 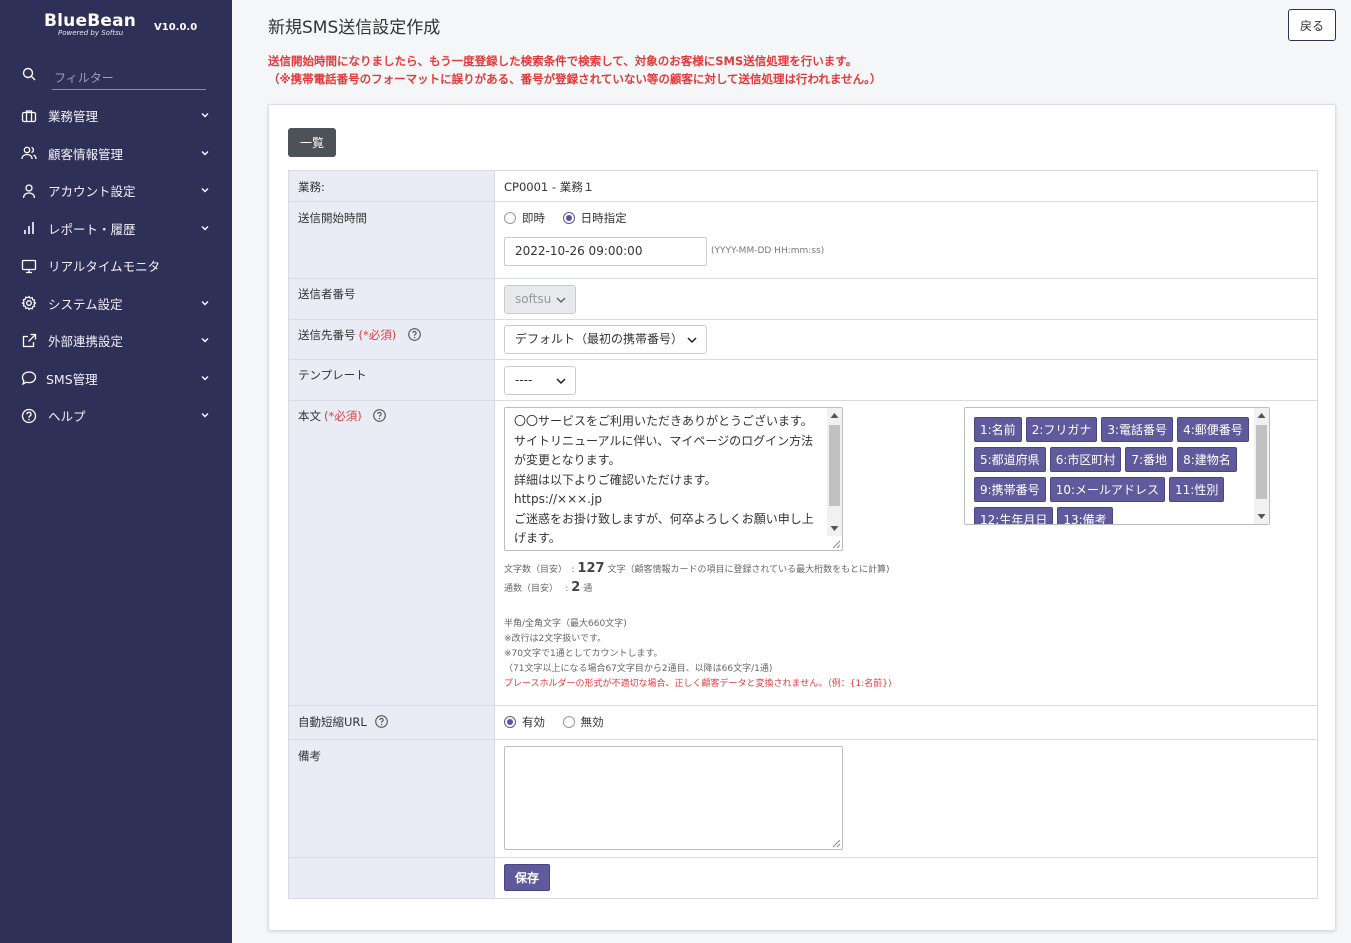 I want to click on placeholder-tag: 3:電話番号, so click(x=1137, y=429).